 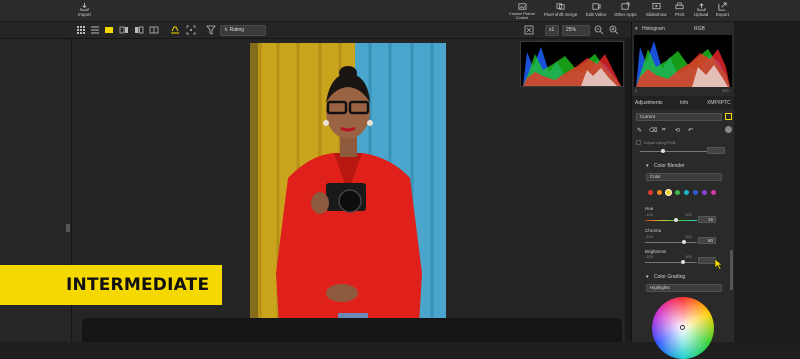 I want to click on color-wheel-handle, so click(x=682, y=327).